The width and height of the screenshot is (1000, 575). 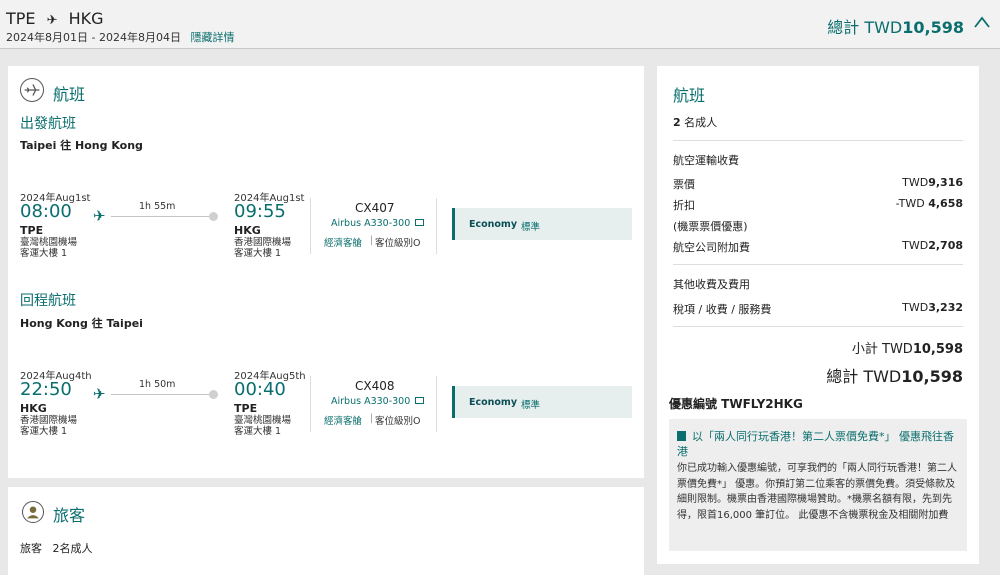 I want to click on fare-value: 9,316, so click(x=945, y=182).